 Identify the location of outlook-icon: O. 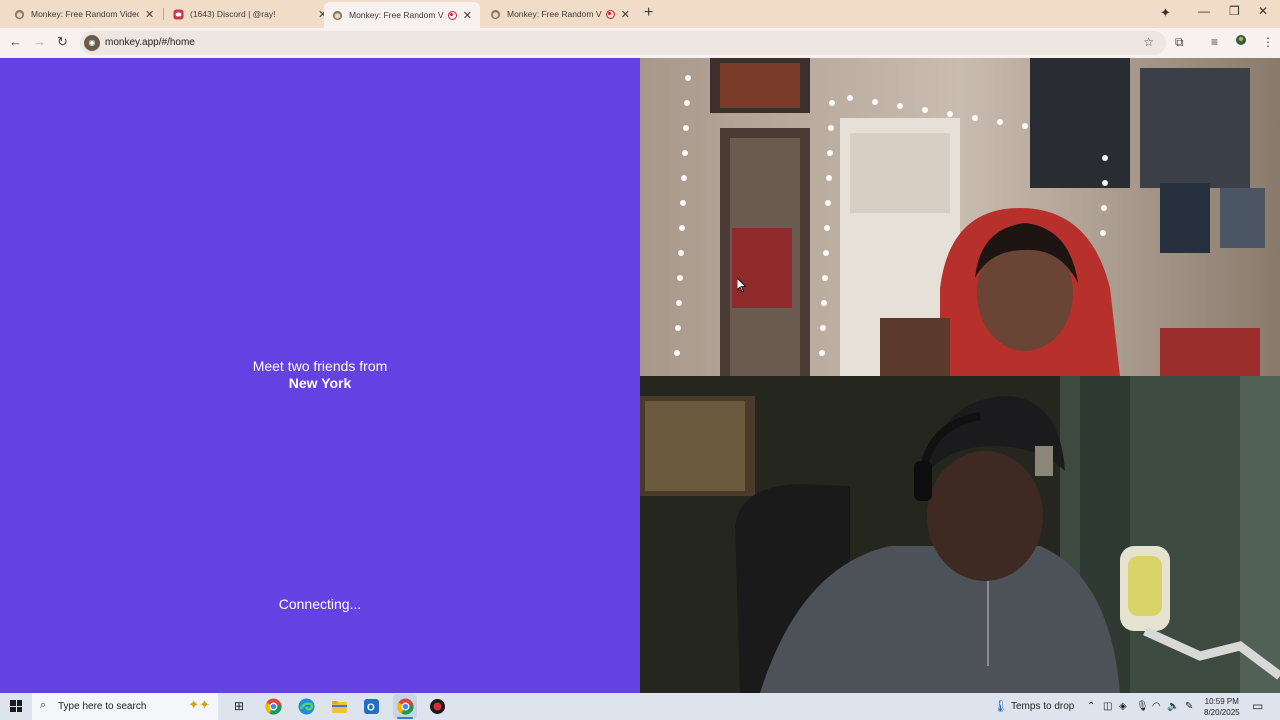
(371, 706).